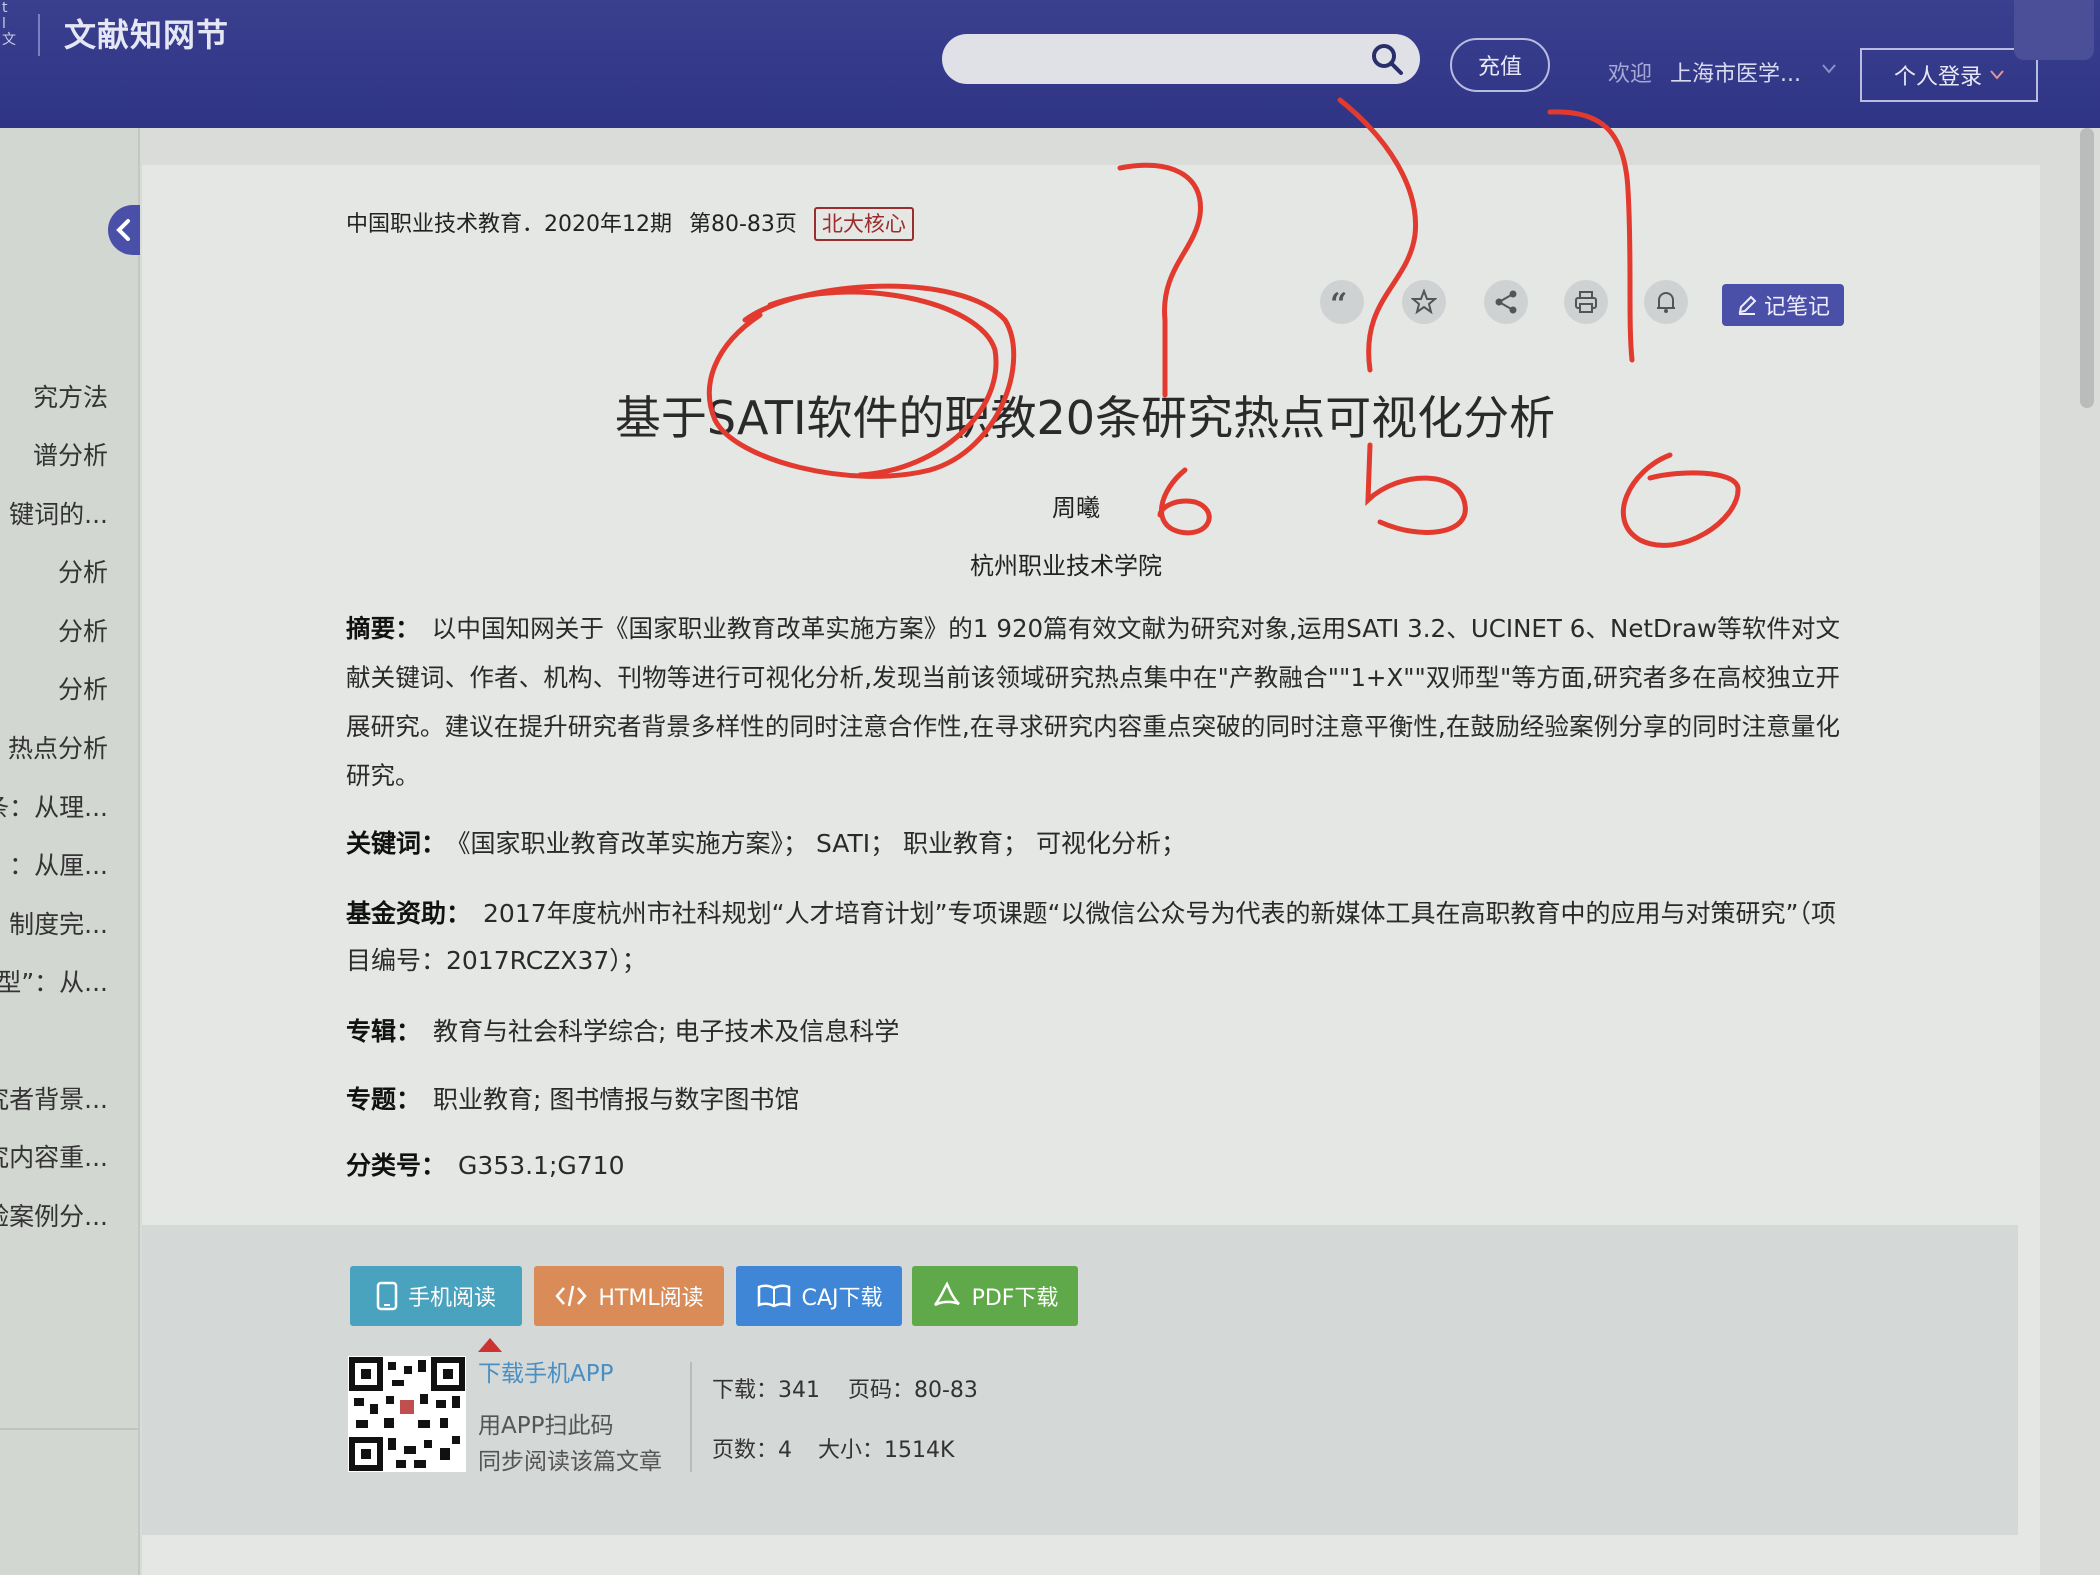  What do you see at coordinates (9, 24) in the screenshot?
I see `logo-icon: tl文` at bounding box center [9, 24].